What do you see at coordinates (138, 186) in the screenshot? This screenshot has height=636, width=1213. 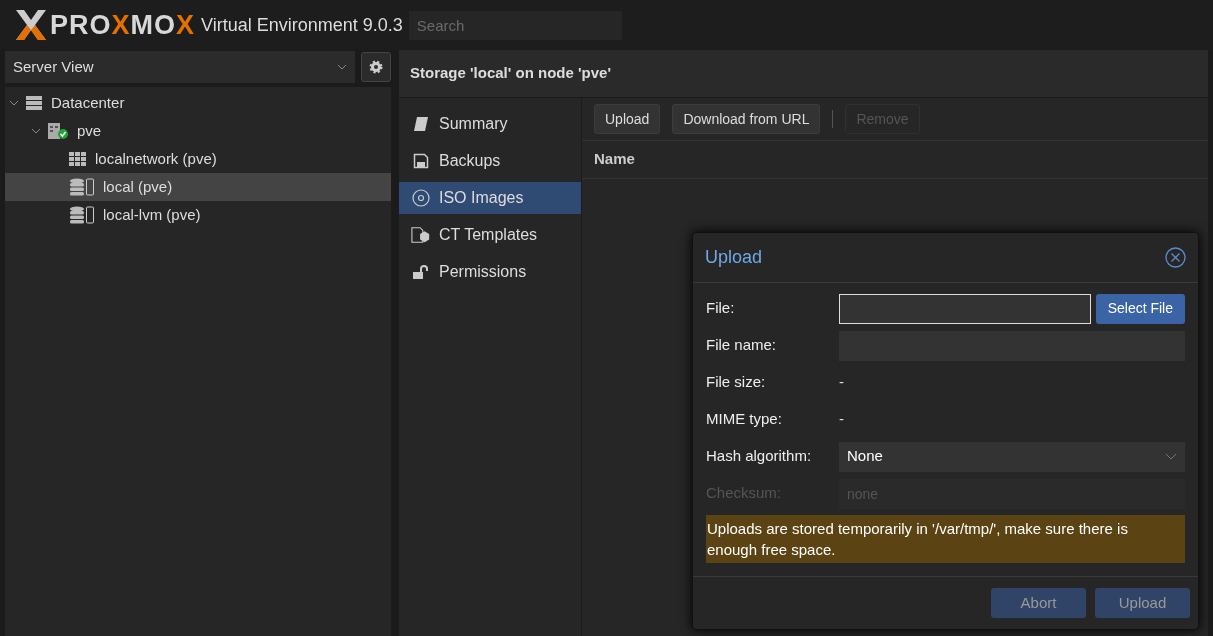 I see `tree-label: local (pve)` at bounding box center [138, 186].